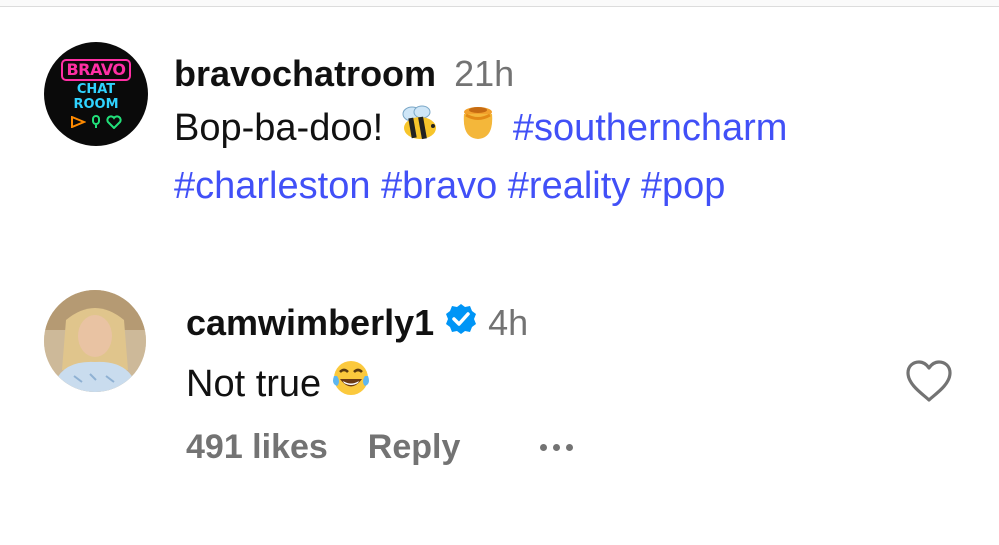 The height and width of the screenshot is (545, 999). Describe the element at coordinates (536, 384) in the screenshot. I see `comment-text-row: Not true` at that location.